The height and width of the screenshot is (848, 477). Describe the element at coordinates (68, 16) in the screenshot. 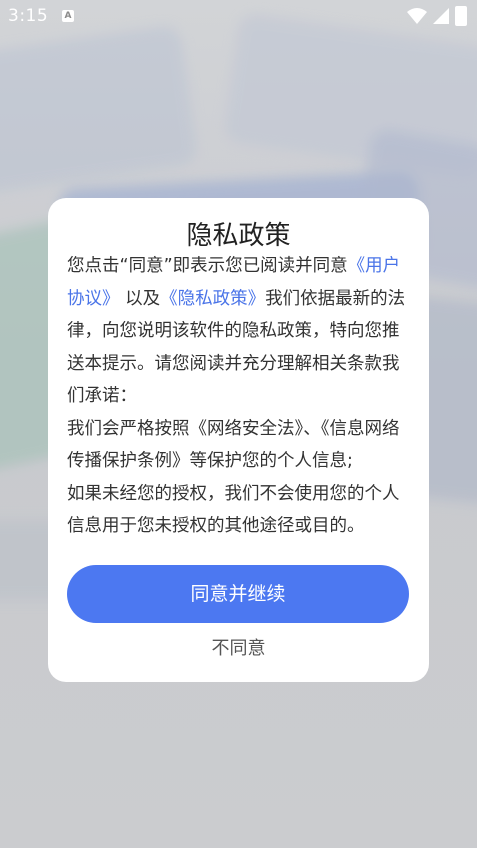

I see `sim-icon: A` at that location.